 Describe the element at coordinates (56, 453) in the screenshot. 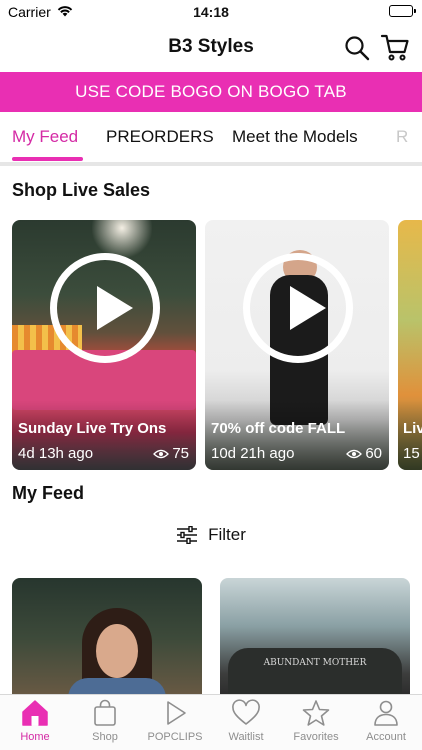

I see `live-sale-time: 4d 13h ago` at that location.